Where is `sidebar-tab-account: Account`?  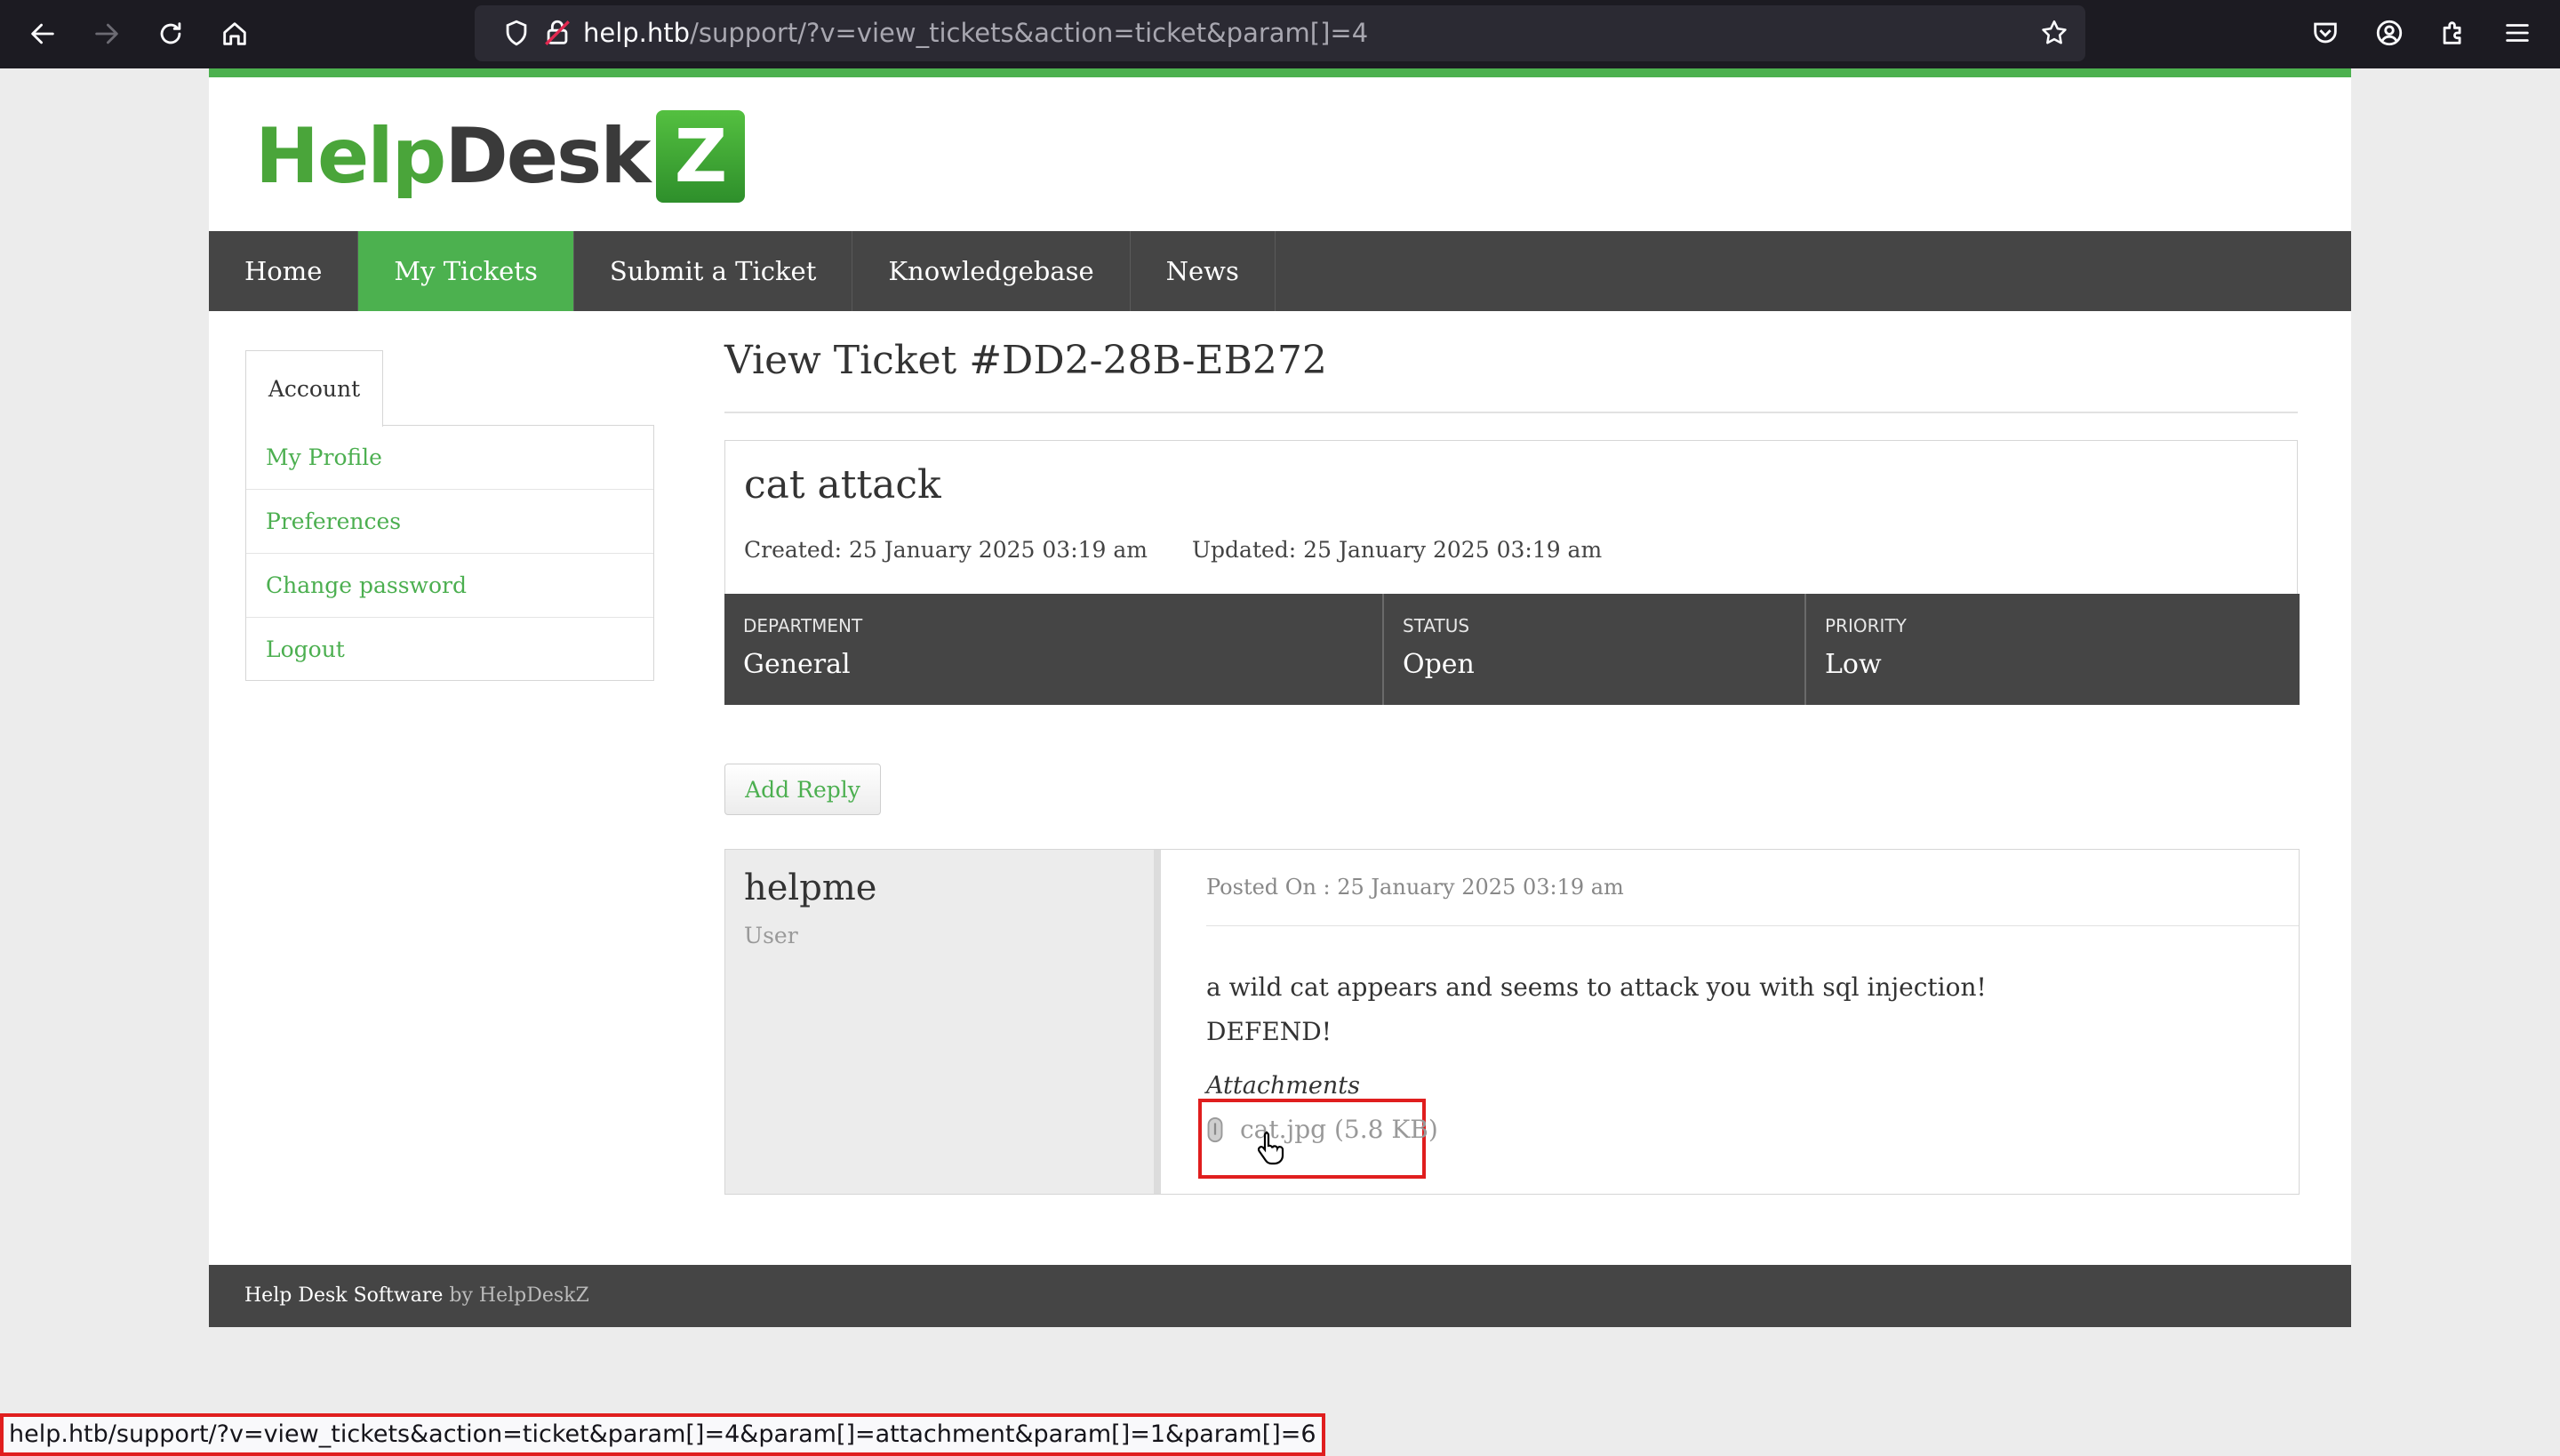
sidebar-tab-account: Account is located at coordinates (314, 388).